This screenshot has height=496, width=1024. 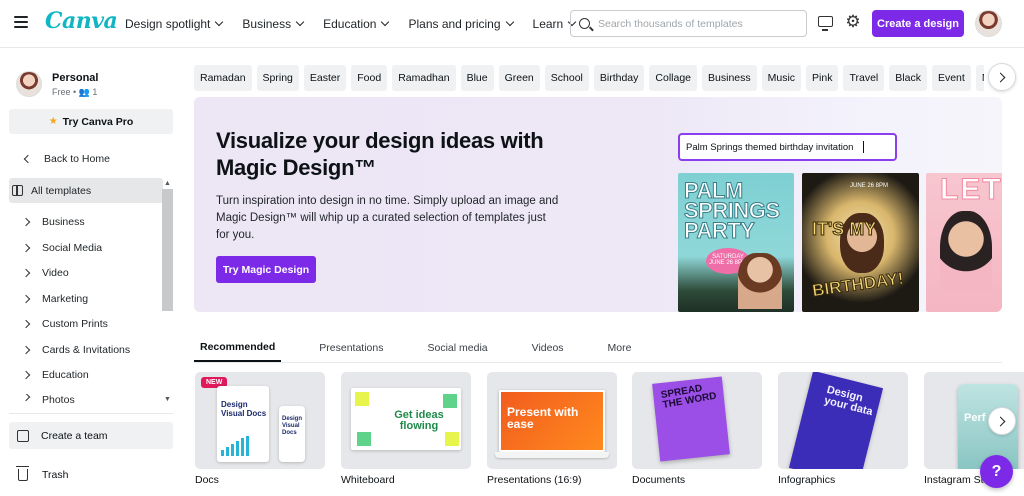 I want to click on chip-nature: Nature, so click(x=979, y=78).